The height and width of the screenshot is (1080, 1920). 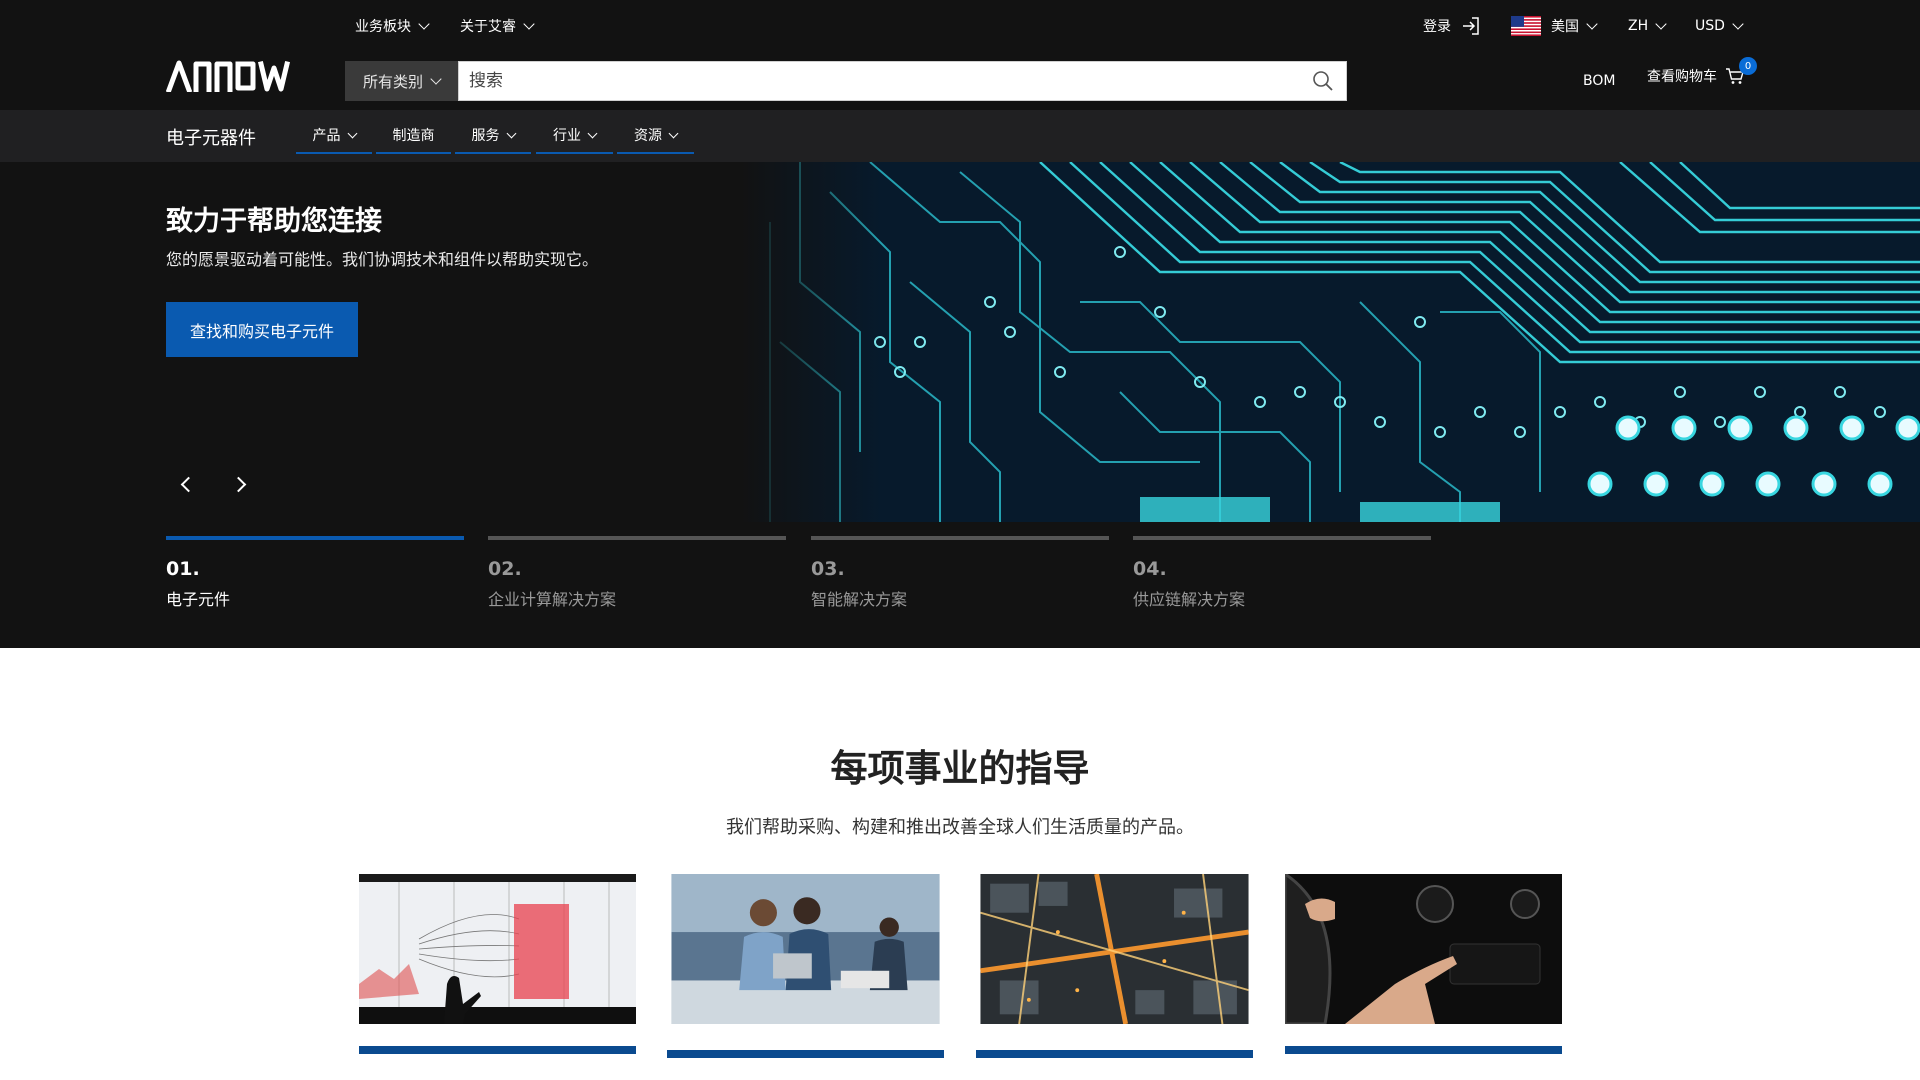 I want to click on hero-subtitle: 您的愿景驱动着可能性。我们协调技术和组件以帮助实现它。, so click(x=382, y=259).